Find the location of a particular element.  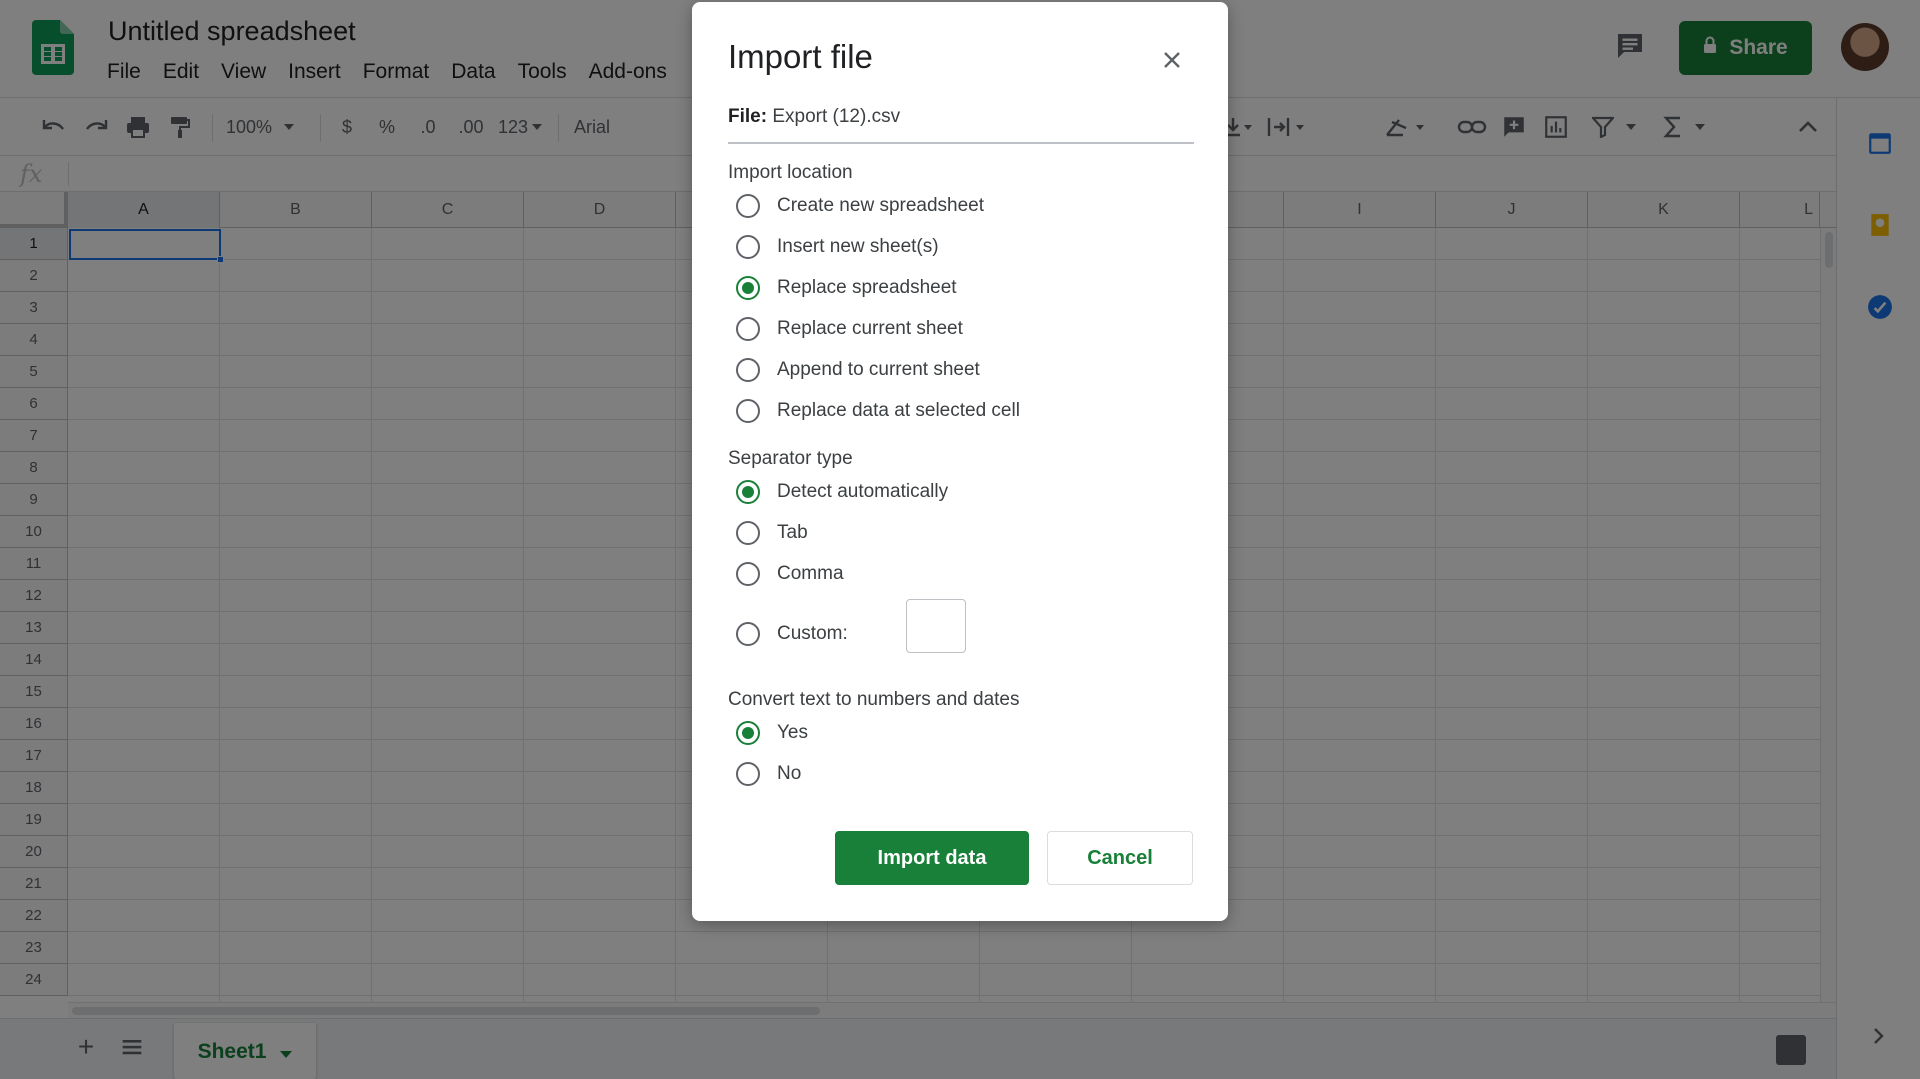

radio-create-new-spreadsheet: Create new spreadsheet is located at coordinates (860, 206).